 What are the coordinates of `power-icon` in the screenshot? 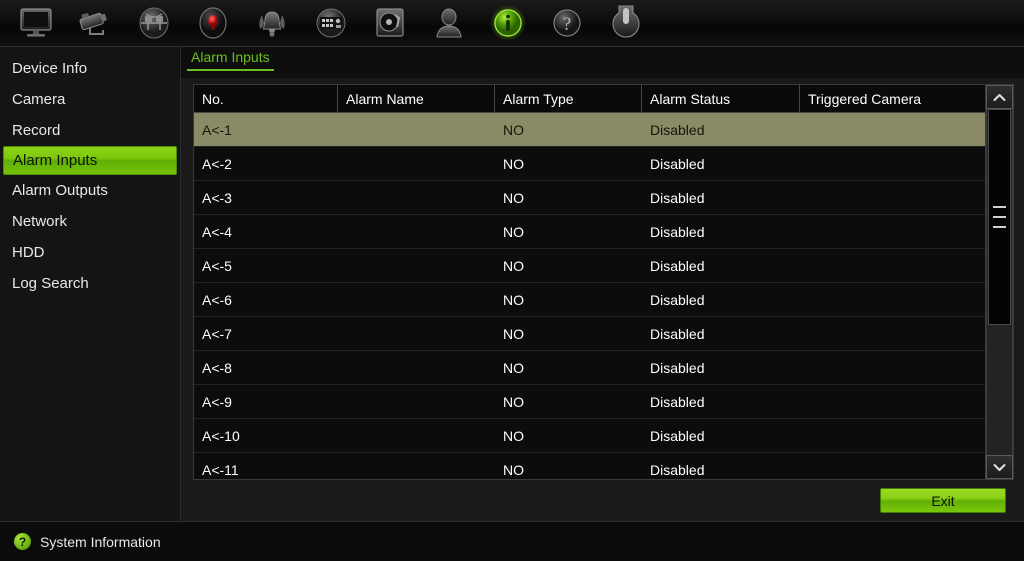 It's located at (625, 23).